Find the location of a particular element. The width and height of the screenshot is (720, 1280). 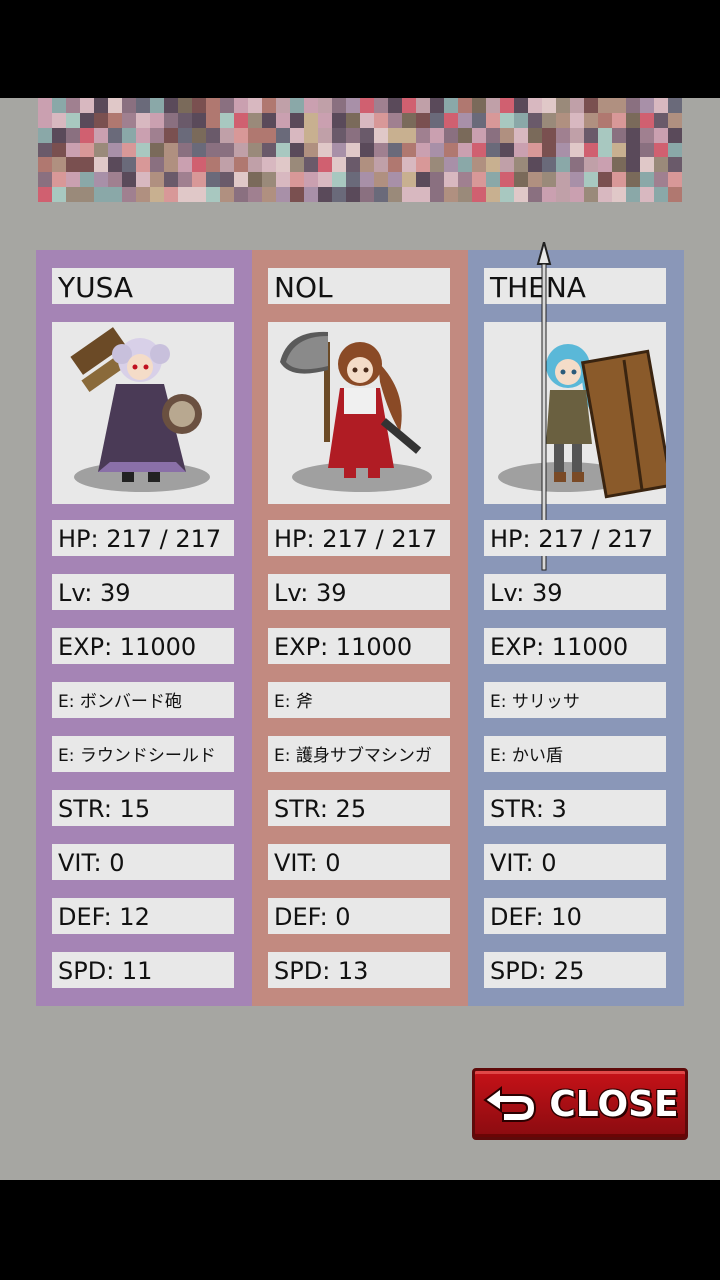

spd-value: SPD: 11 is located at coordinates (143, 970).